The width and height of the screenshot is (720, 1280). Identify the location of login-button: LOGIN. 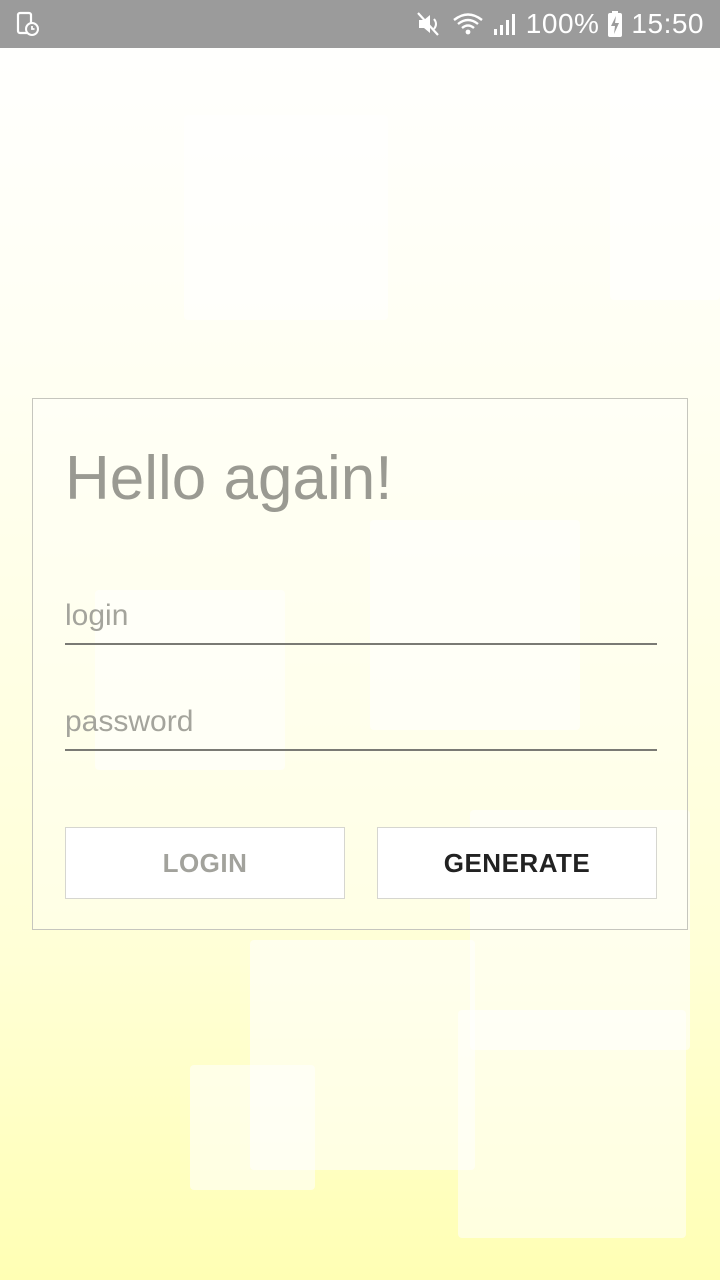
(205, 863).